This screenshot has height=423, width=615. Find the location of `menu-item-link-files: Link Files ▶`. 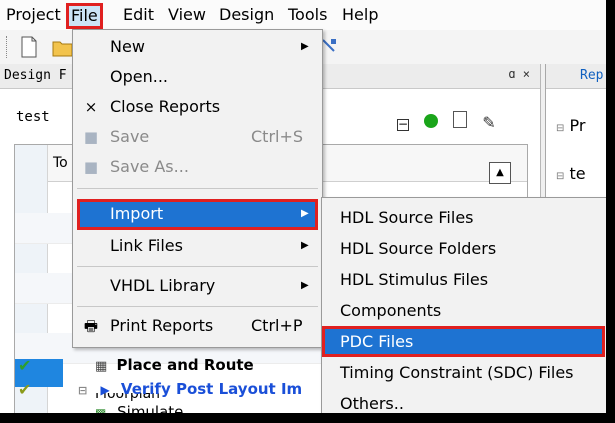

menu-item-link-files: Link Files ▶ is located at coordinates (197, 246).